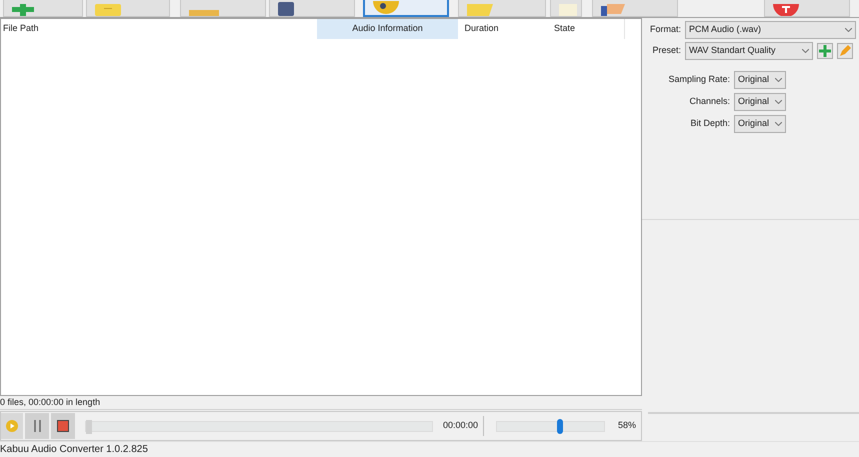 Image resolution: width=859 pixels, height=457 pixels. What do you see at coordinates (559, 426) in the screenshot?
I see `volume-thumb` at bounding box center [559, 426].